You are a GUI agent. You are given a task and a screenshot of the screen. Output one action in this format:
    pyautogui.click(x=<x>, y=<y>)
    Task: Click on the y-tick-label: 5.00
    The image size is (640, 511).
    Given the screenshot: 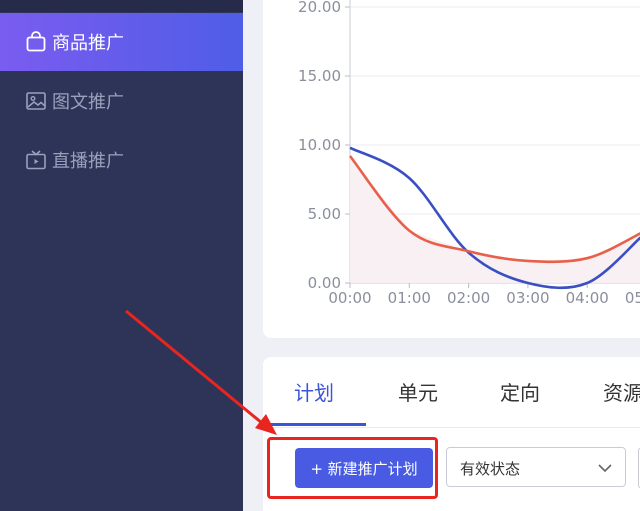 What is the action you would take?
    pyautogui.click(x=324, y=214)
    